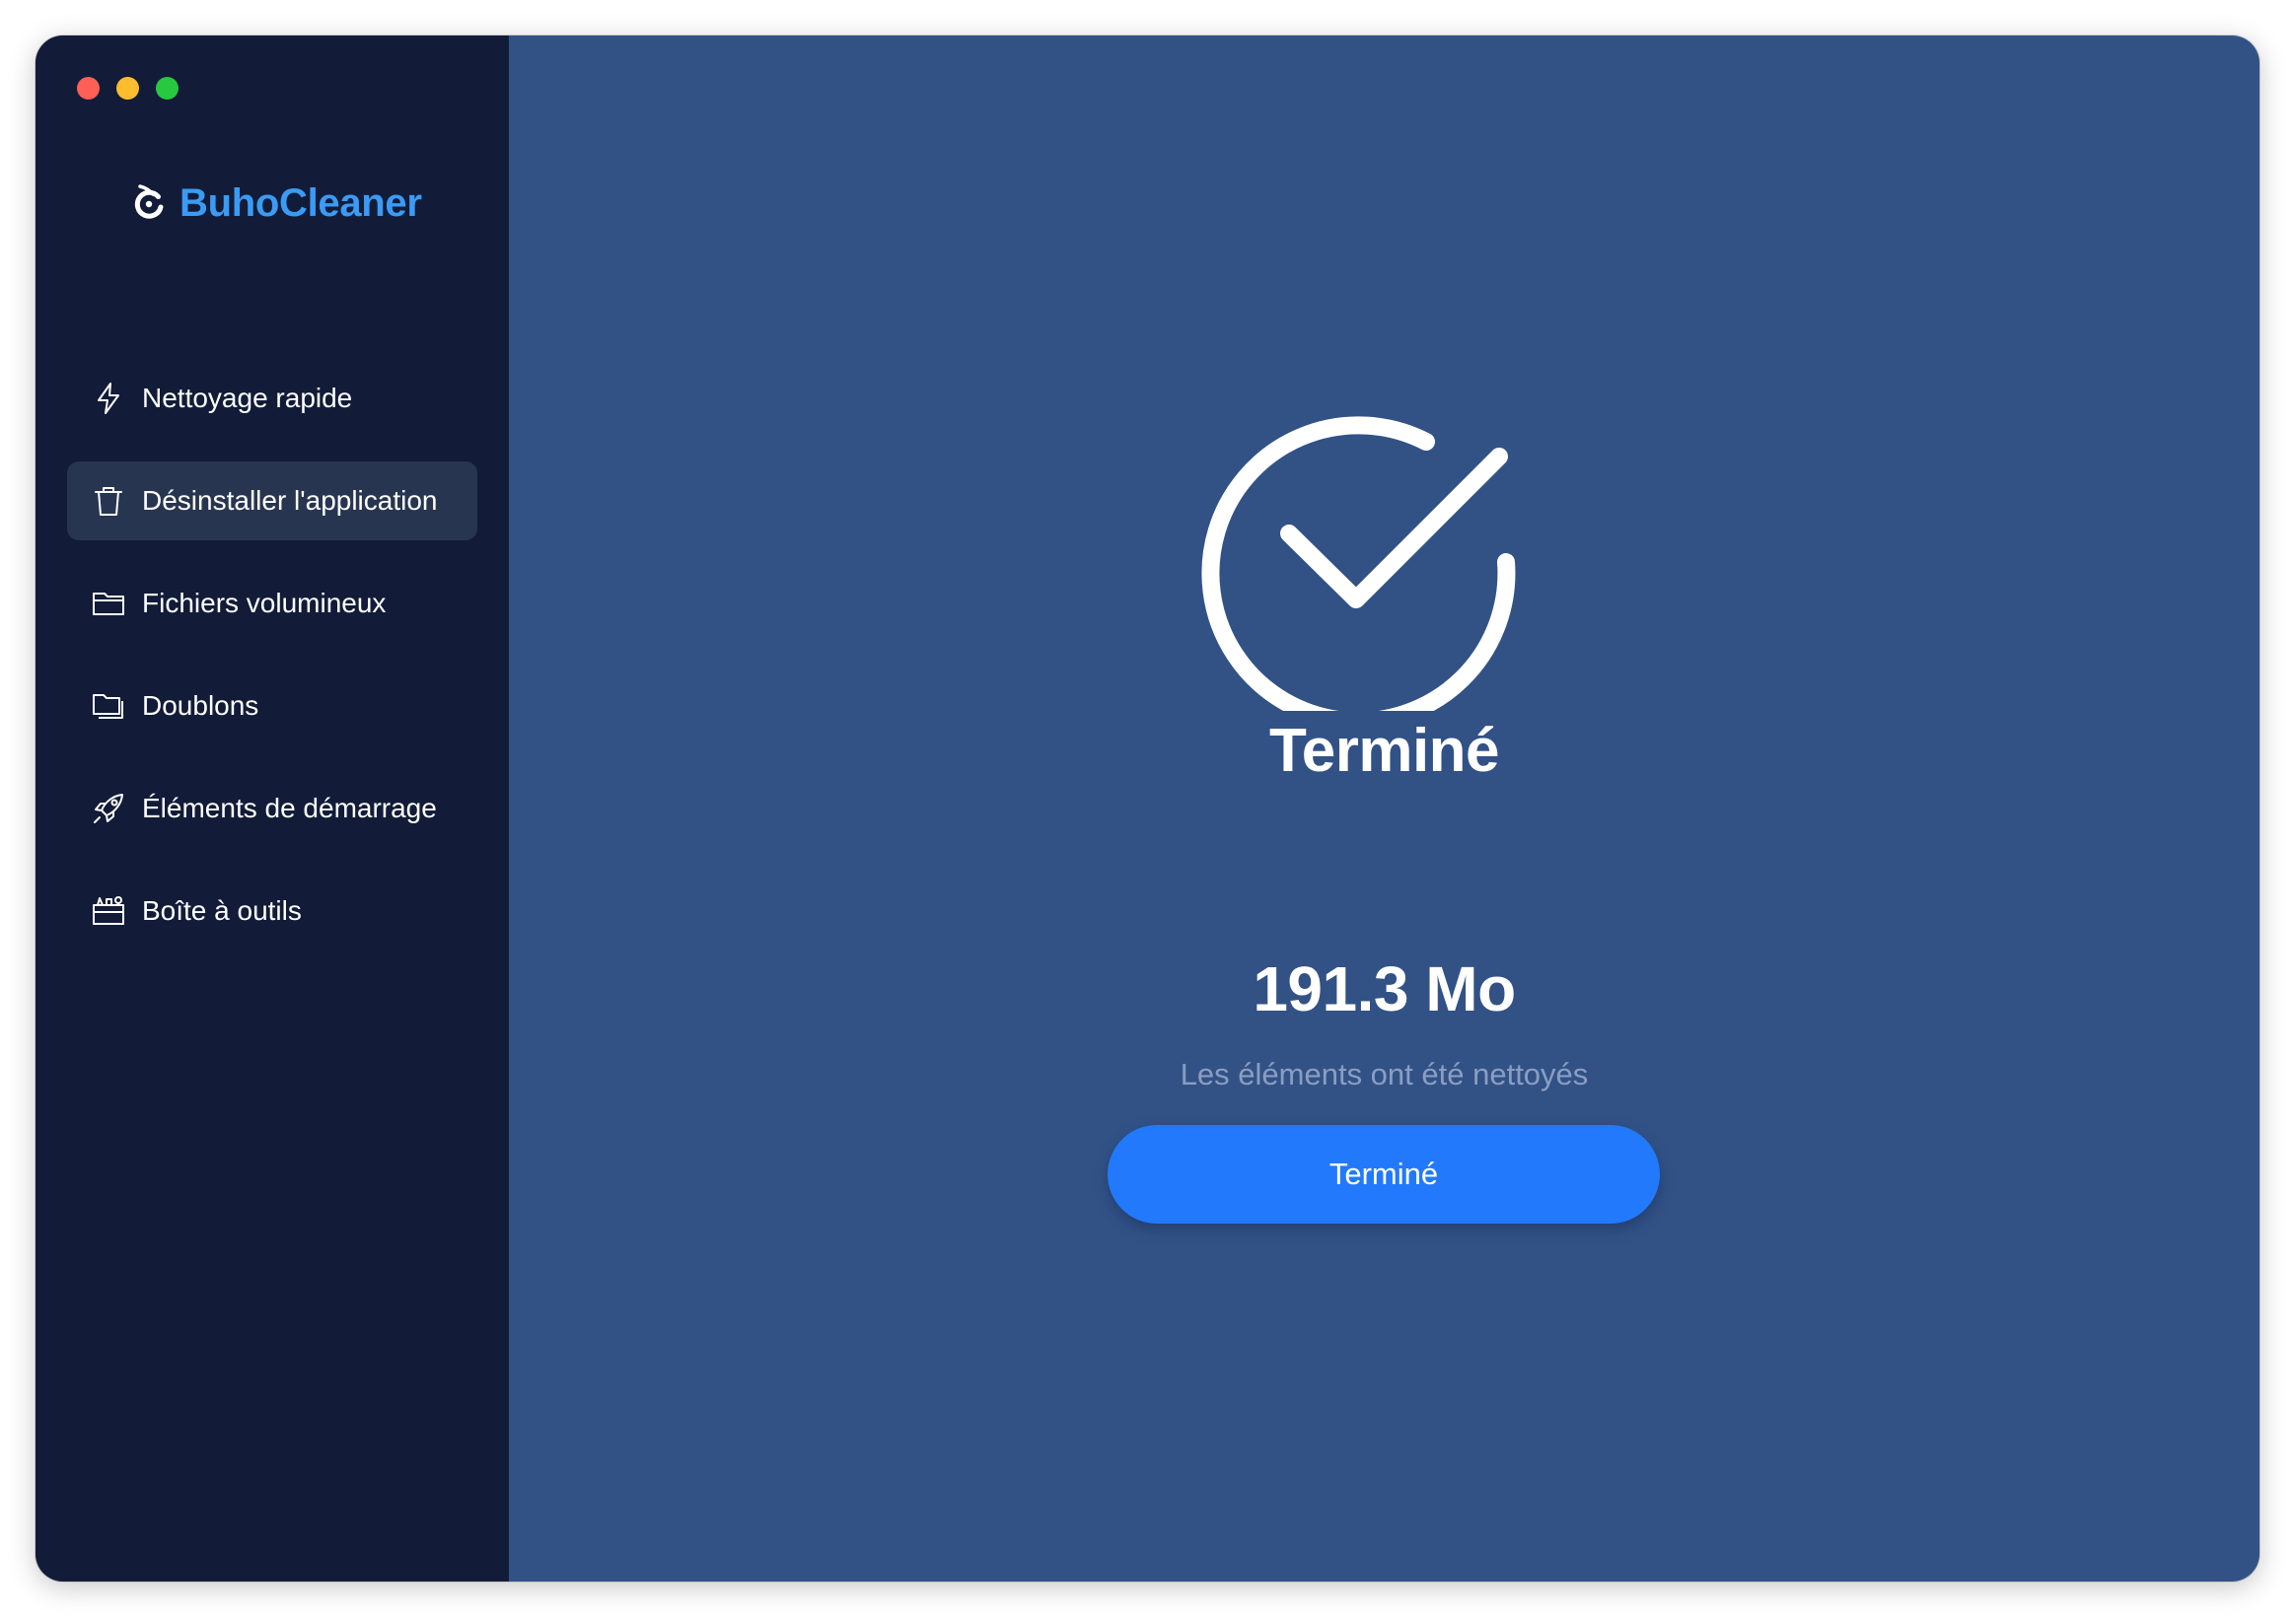 This screenshot has width=2296, height=1617. Describe the element at coordinates (272, 706) in the screenshot. I see `sidebar-item-duplicates: Doublons` at that location.